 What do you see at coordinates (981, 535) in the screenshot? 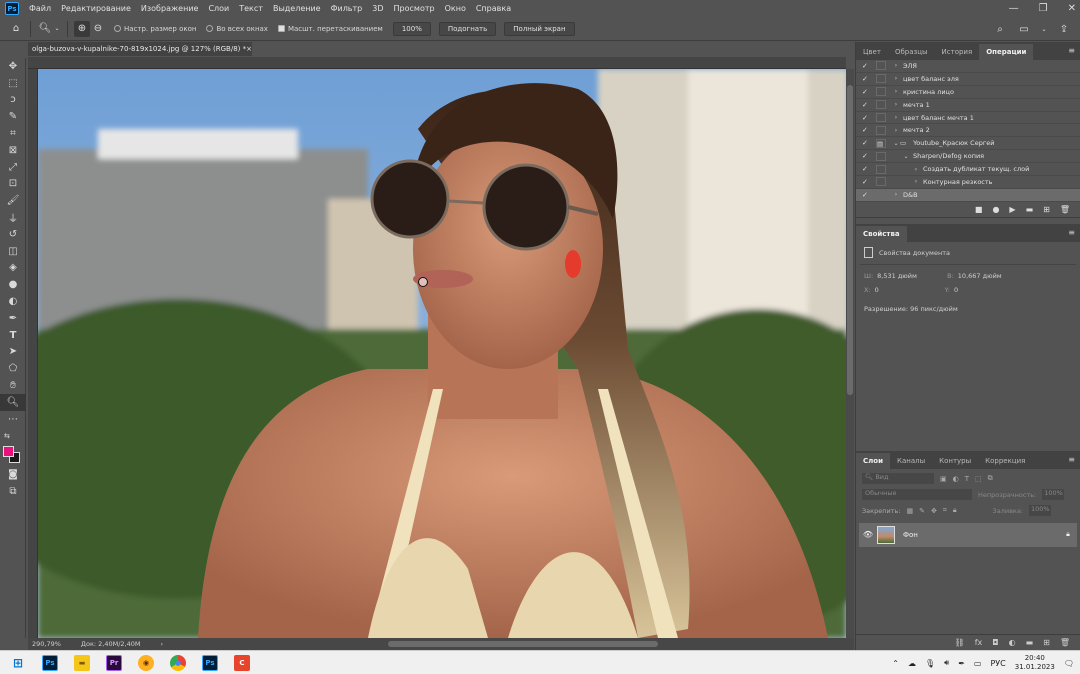
I see `layer-name: Фон` at bounding box center [981, 535].